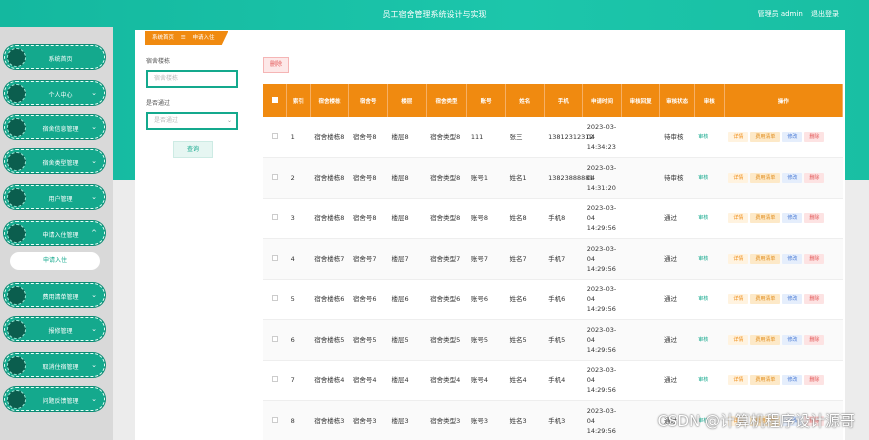  What do you see at coordinates (368, 380) in the screenshot?
I see `cell-room: 宿舍号4` at bounding box center [368, 380].